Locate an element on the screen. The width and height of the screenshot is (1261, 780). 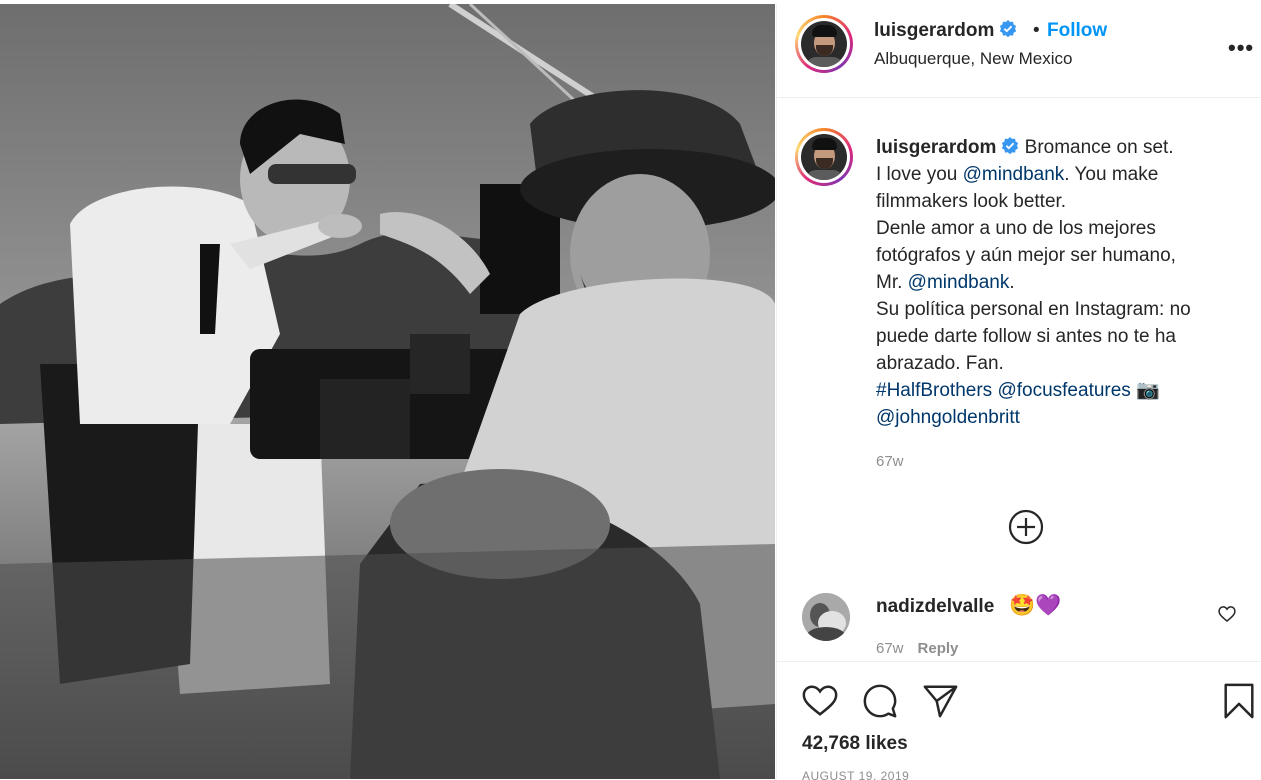
author-username: luisgerardom is located at coordinates (934, 30).